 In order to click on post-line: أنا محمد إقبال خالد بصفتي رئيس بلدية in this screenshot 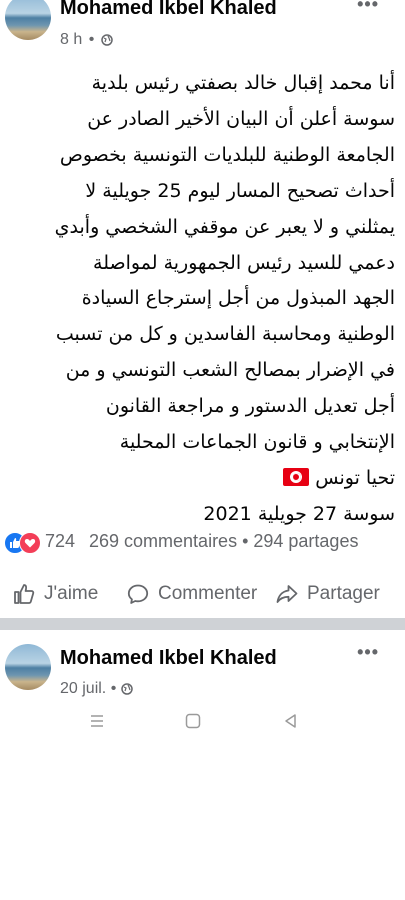, I will do `click(243, 83)`.